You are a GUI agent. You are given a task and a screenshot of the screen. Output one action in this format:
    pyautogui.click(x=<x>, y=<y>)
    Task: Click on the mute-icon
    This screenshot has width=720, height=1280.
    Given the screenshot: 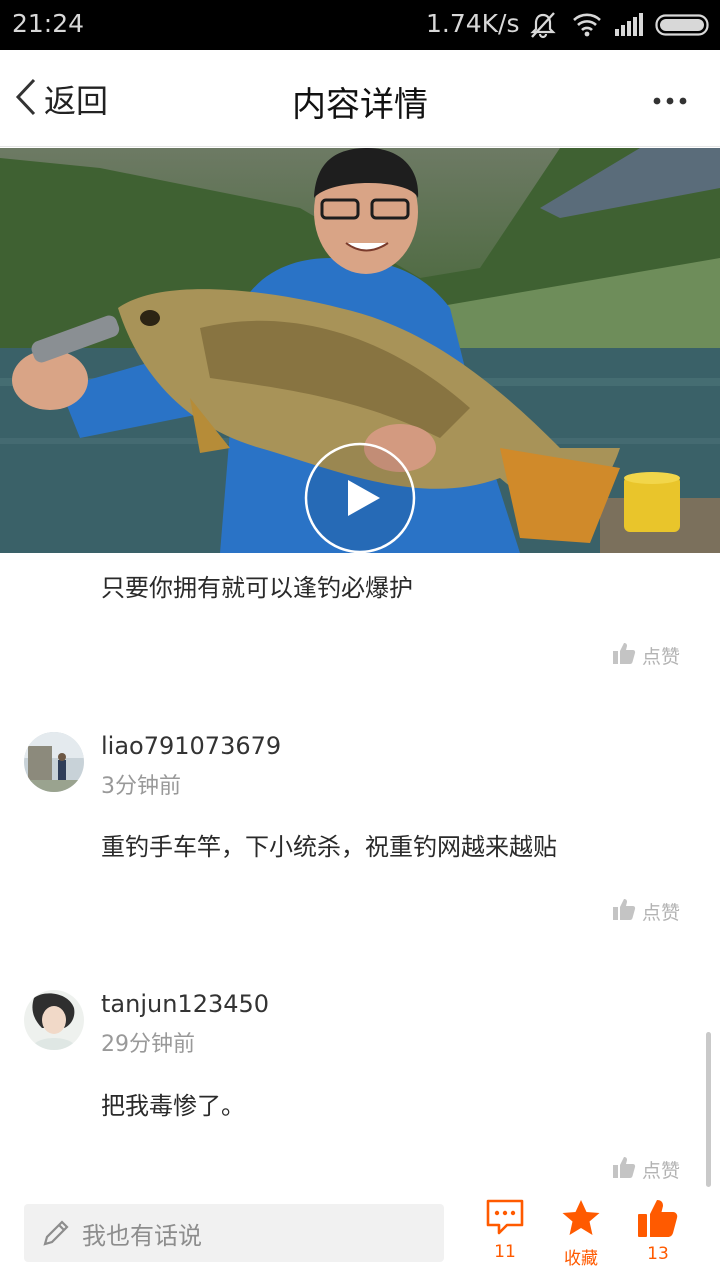 What is the action you would take?
    pyautogui.click(x=543, y=27)
    